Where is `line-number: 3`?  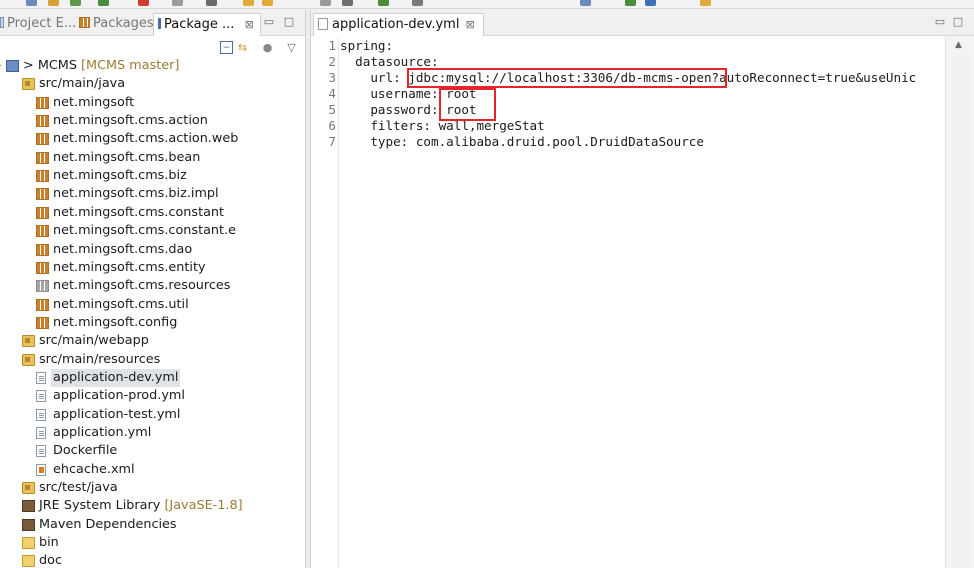 line-number: 3 is located at coordinates (332, 77).